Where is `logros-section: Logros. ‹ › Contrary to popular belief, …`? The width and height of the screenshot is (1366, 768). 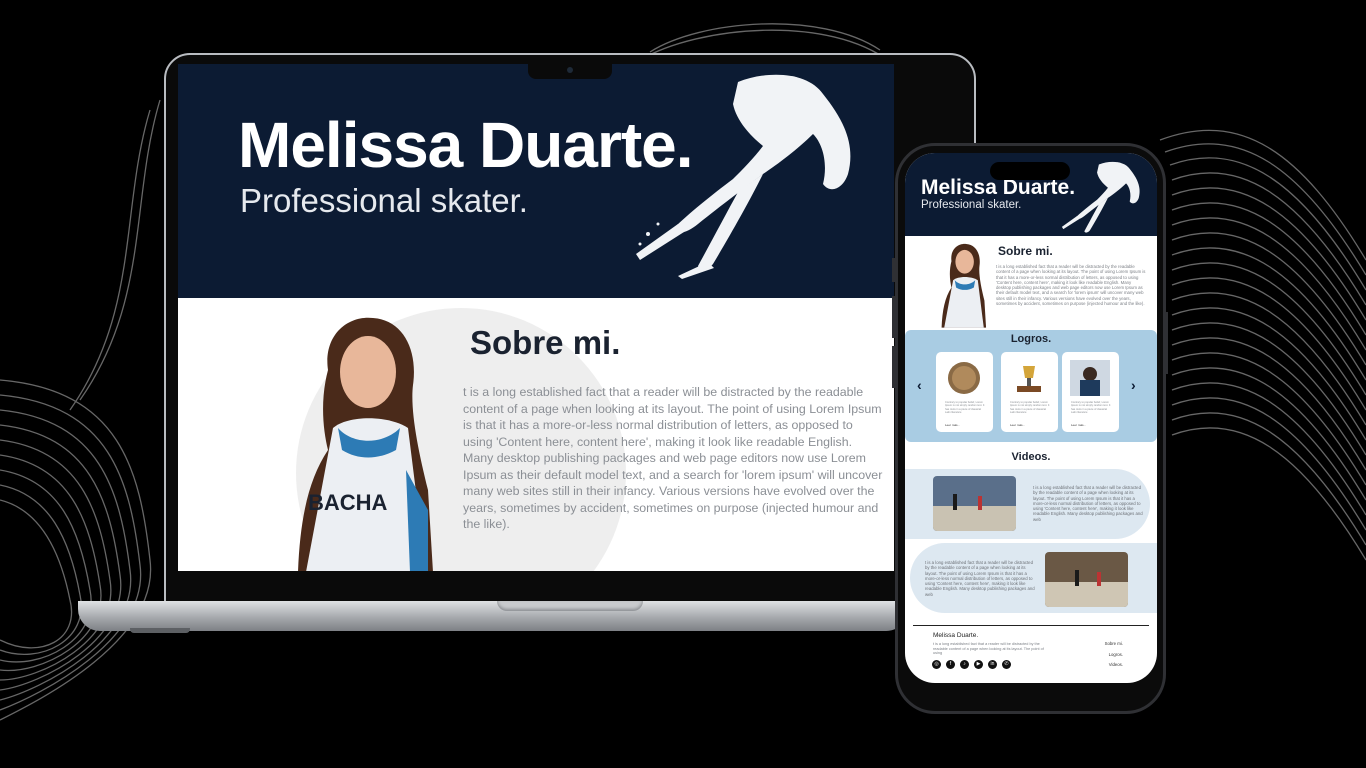 logros-section: Logros. ‹ › Contrary to popular belief, … is located at coordinates (1031, 386).